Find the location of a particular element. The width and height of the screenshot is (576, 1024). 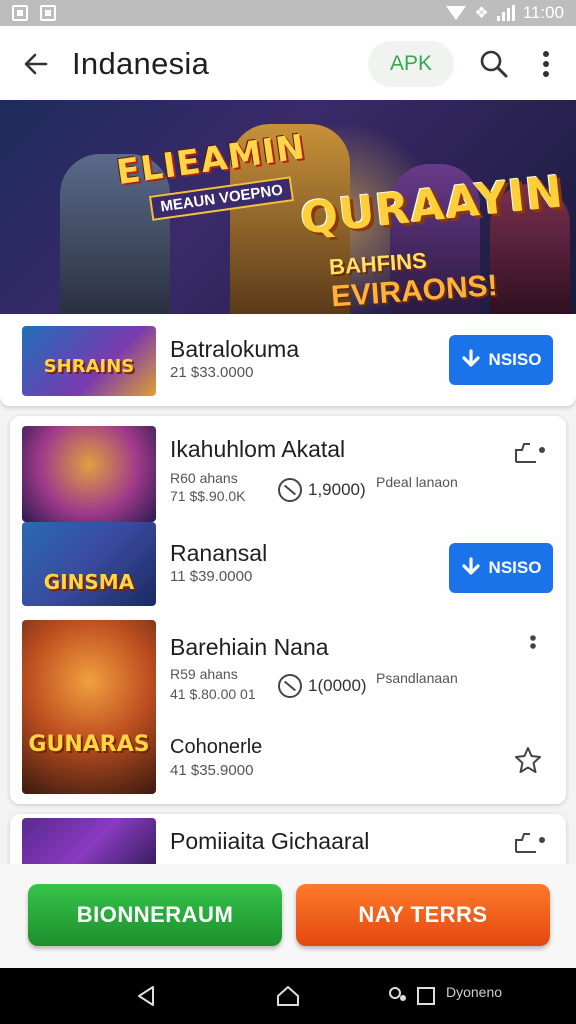

app-extra-3: Psandlanaan is located at coordinates (417, 678).